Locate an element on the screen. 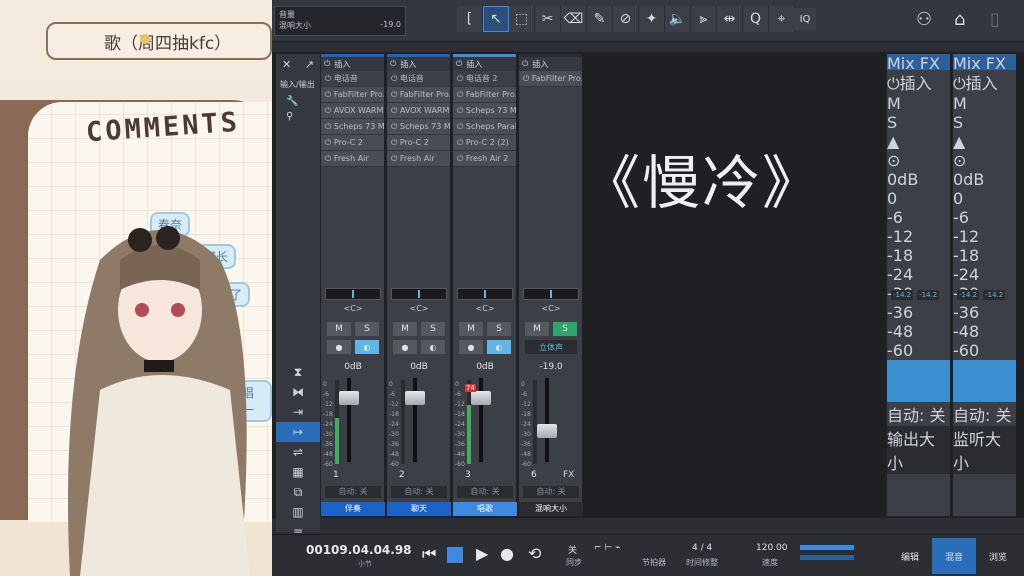 This screenshot has width=1024, height=576. record-icon: ● is located at coordinates (507, 553).